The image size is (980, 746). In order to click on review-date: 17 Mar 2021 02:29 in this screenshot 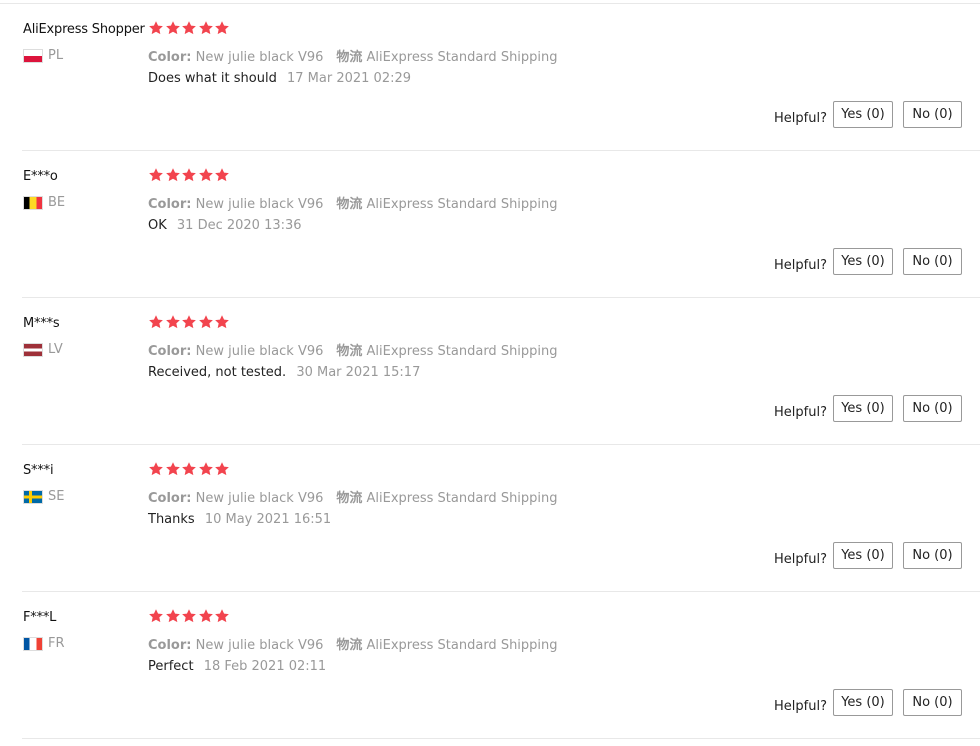, I will do `click(349, 78)`.